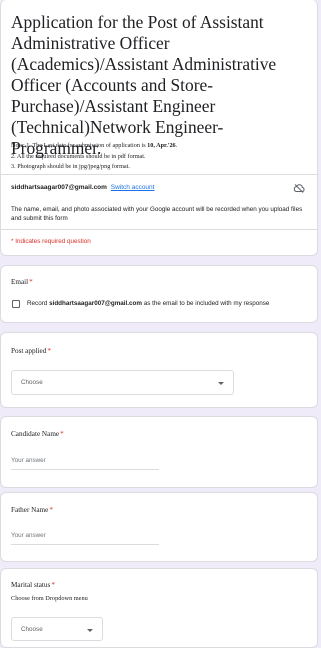 The width and height of the screenshot is (321, 648). Describe the element at coordinates (57, 629) in the screenshot. I see `marital-status-dropdown: Choose` at that location.